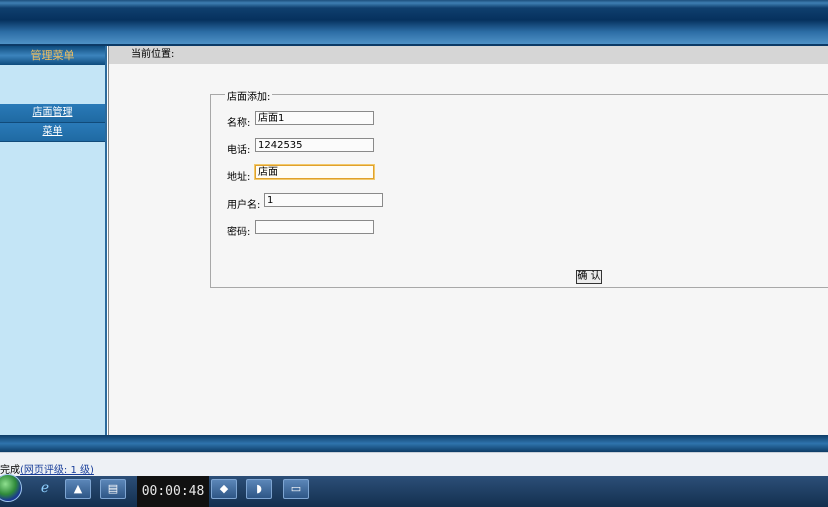  I want to click on window-icon: ▭, so click(296, 489).